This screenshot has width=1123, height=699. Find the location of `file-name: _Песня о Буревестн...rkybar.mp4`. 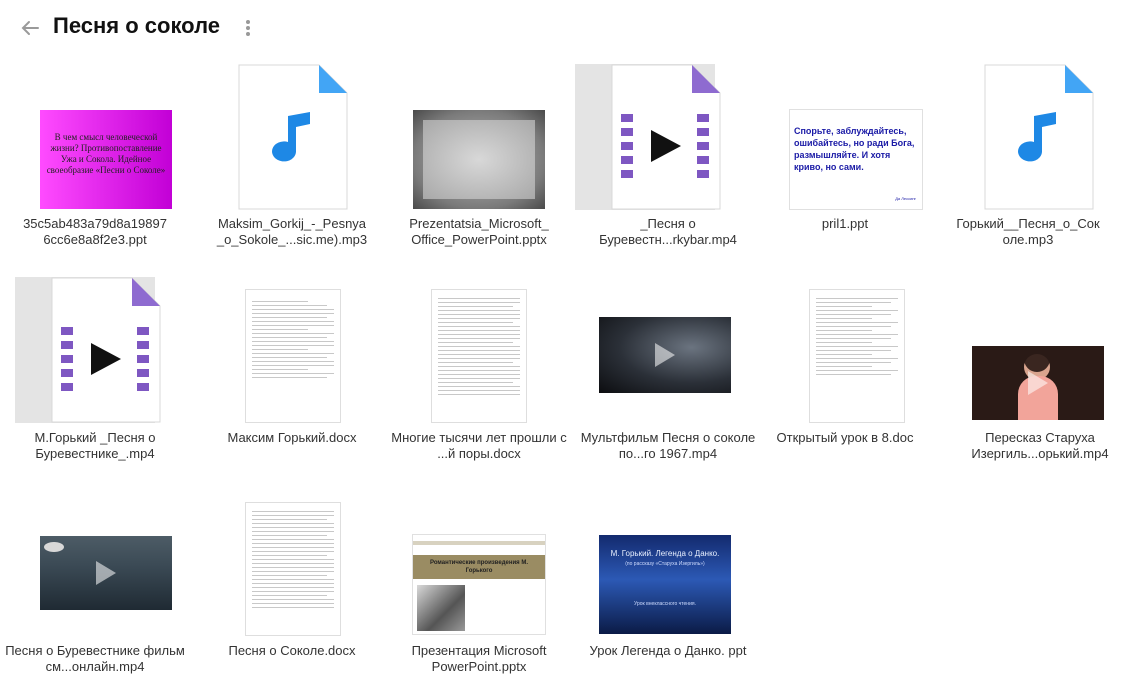

file-name: _Песня о Буревестн...rkybar.mp4 is located at coordinates (668, 231).